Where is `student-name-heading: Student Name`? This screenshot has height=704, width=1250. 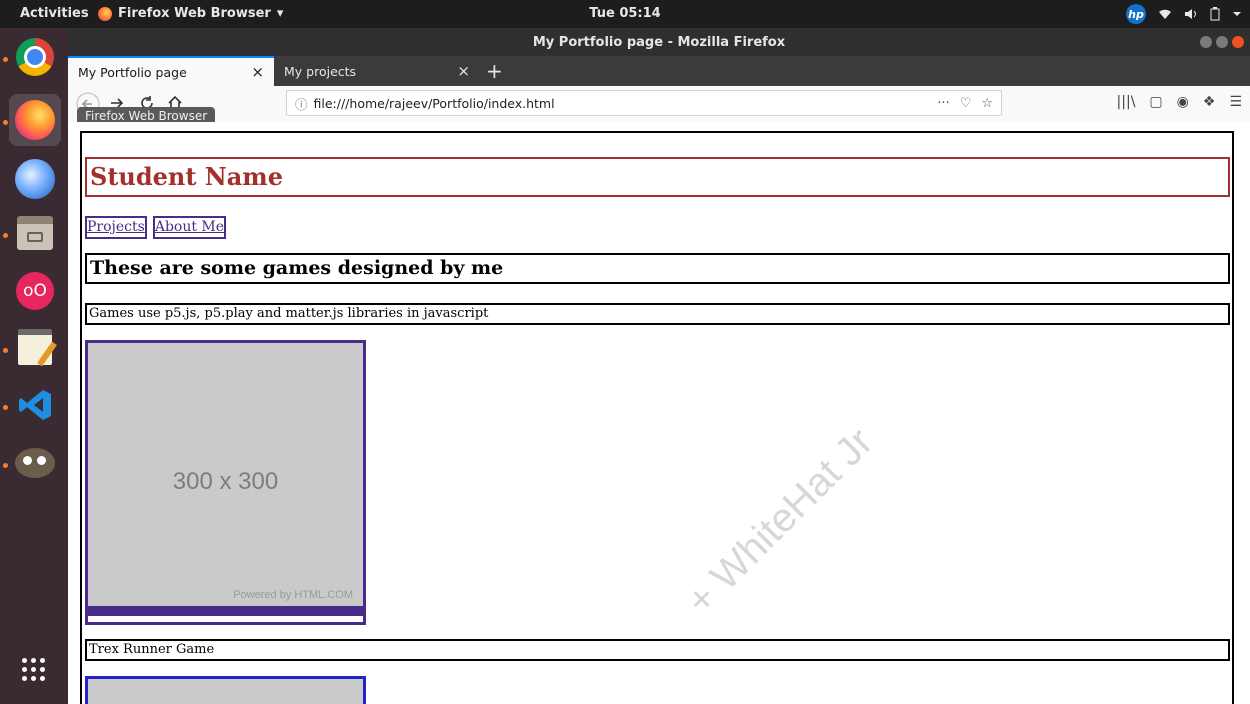
student-name-heading: Student Name is located at coordinates (657, 177).